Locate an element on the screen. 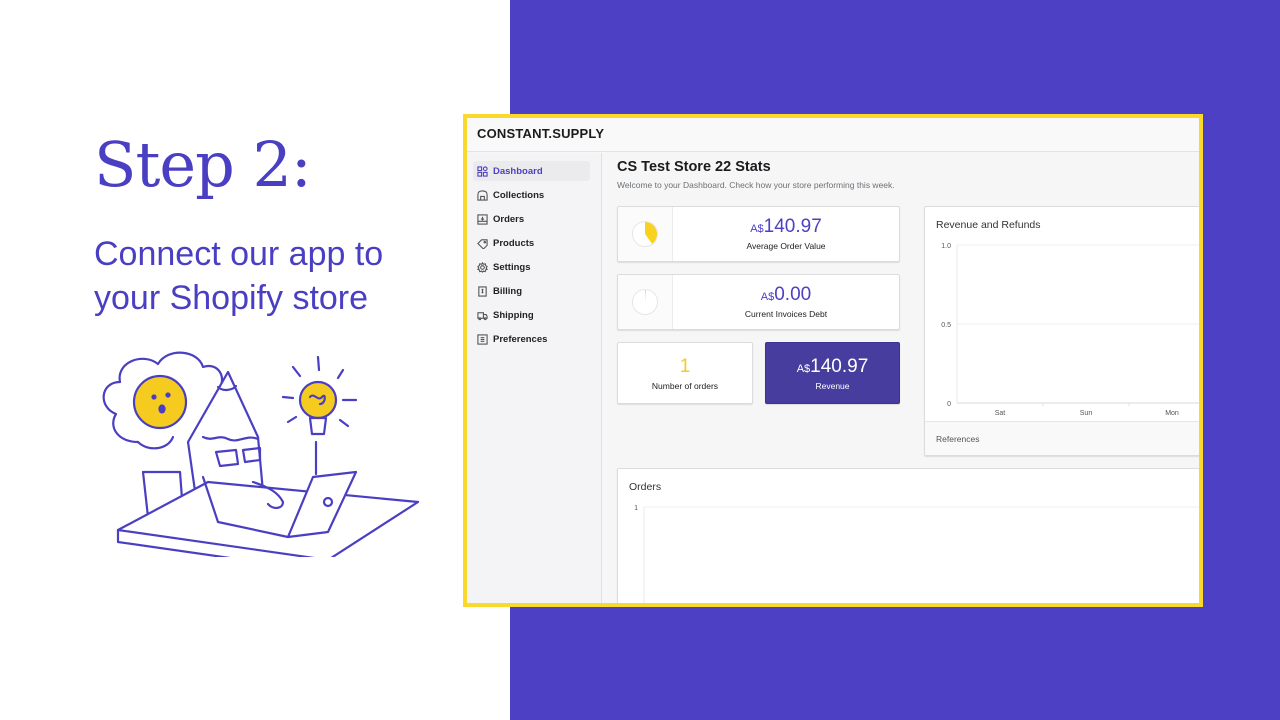 The height and width of the screenshot is (720, 1280). thought-cloud-tail is located at coordinates (155, 442).